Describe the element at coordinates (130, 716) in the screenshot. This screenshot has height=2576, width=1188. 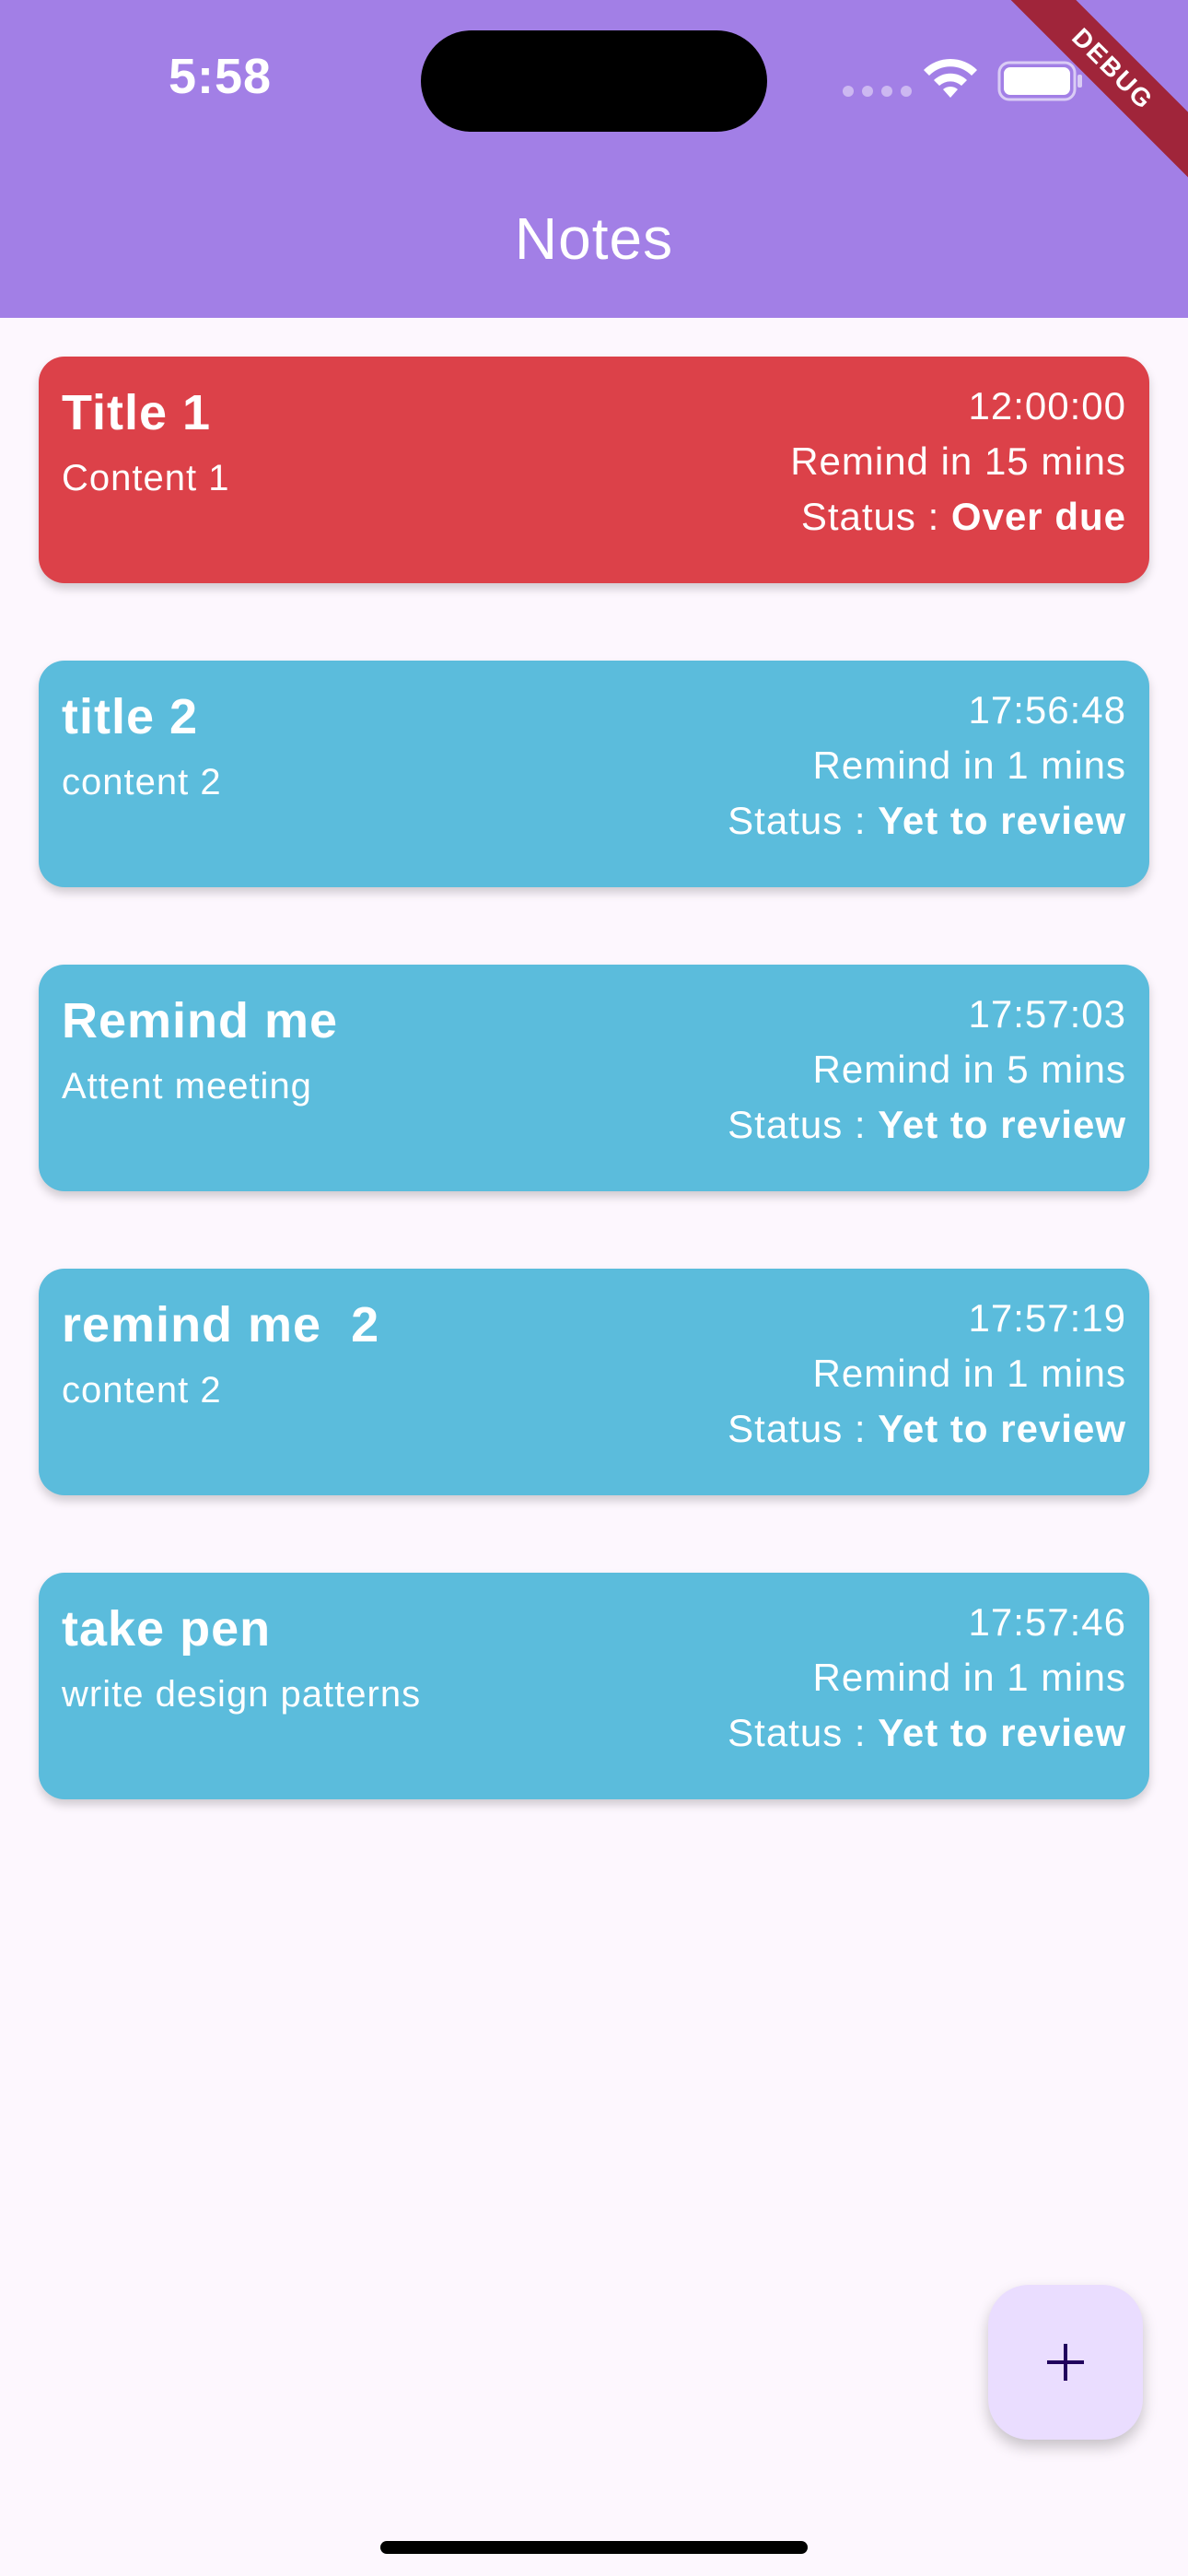
I see `note-title: title 2` at that location.